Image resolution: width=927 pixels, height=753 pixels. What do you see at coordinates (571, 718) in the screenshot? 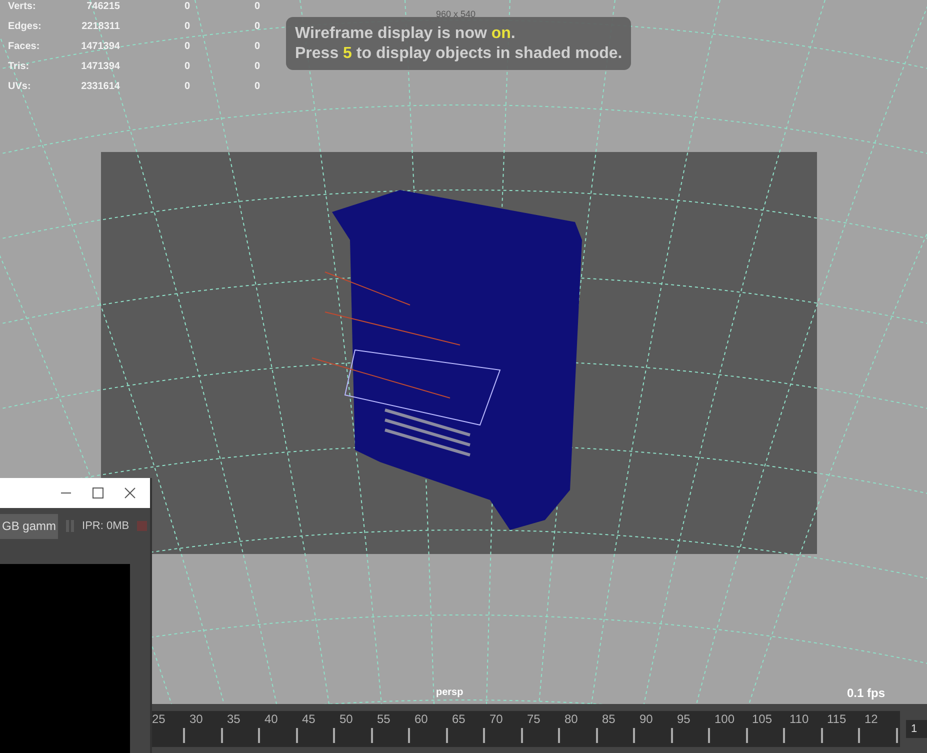
I see `frame-number: 80` at bounding box center [571, 718].